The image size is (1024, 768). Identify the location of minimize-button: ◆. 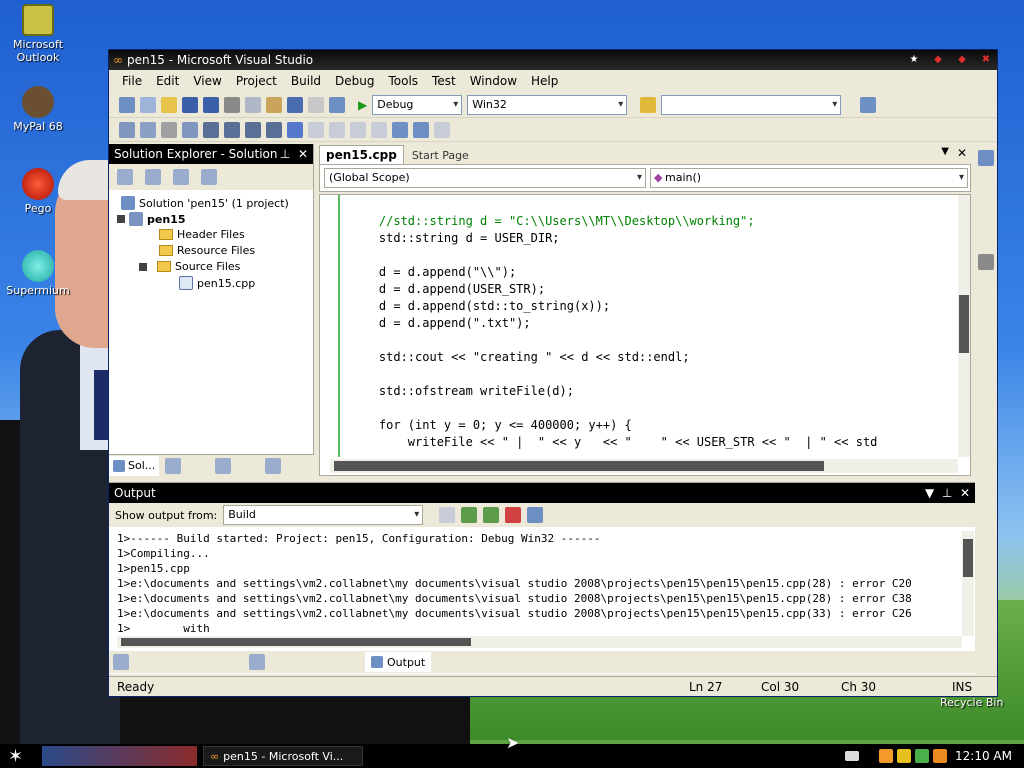
(938, 60).